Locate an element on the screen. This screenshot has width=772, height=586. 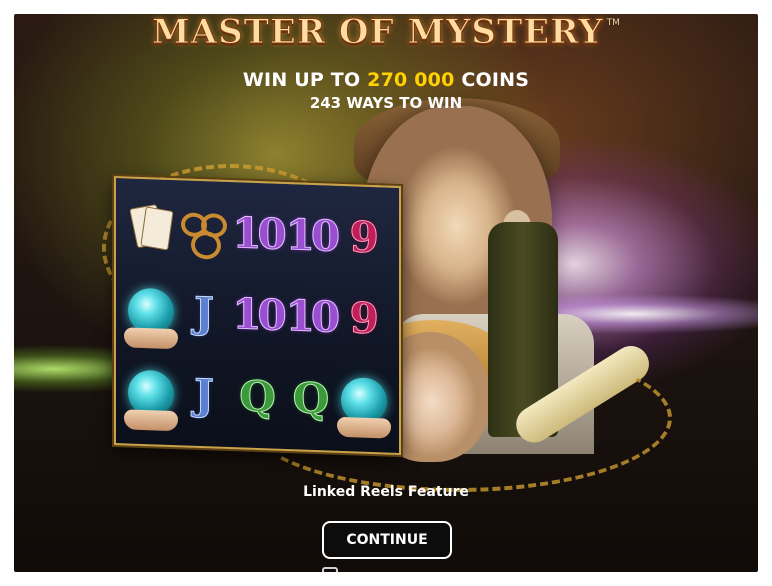
mask-icon is located at coordinates (204, 234).